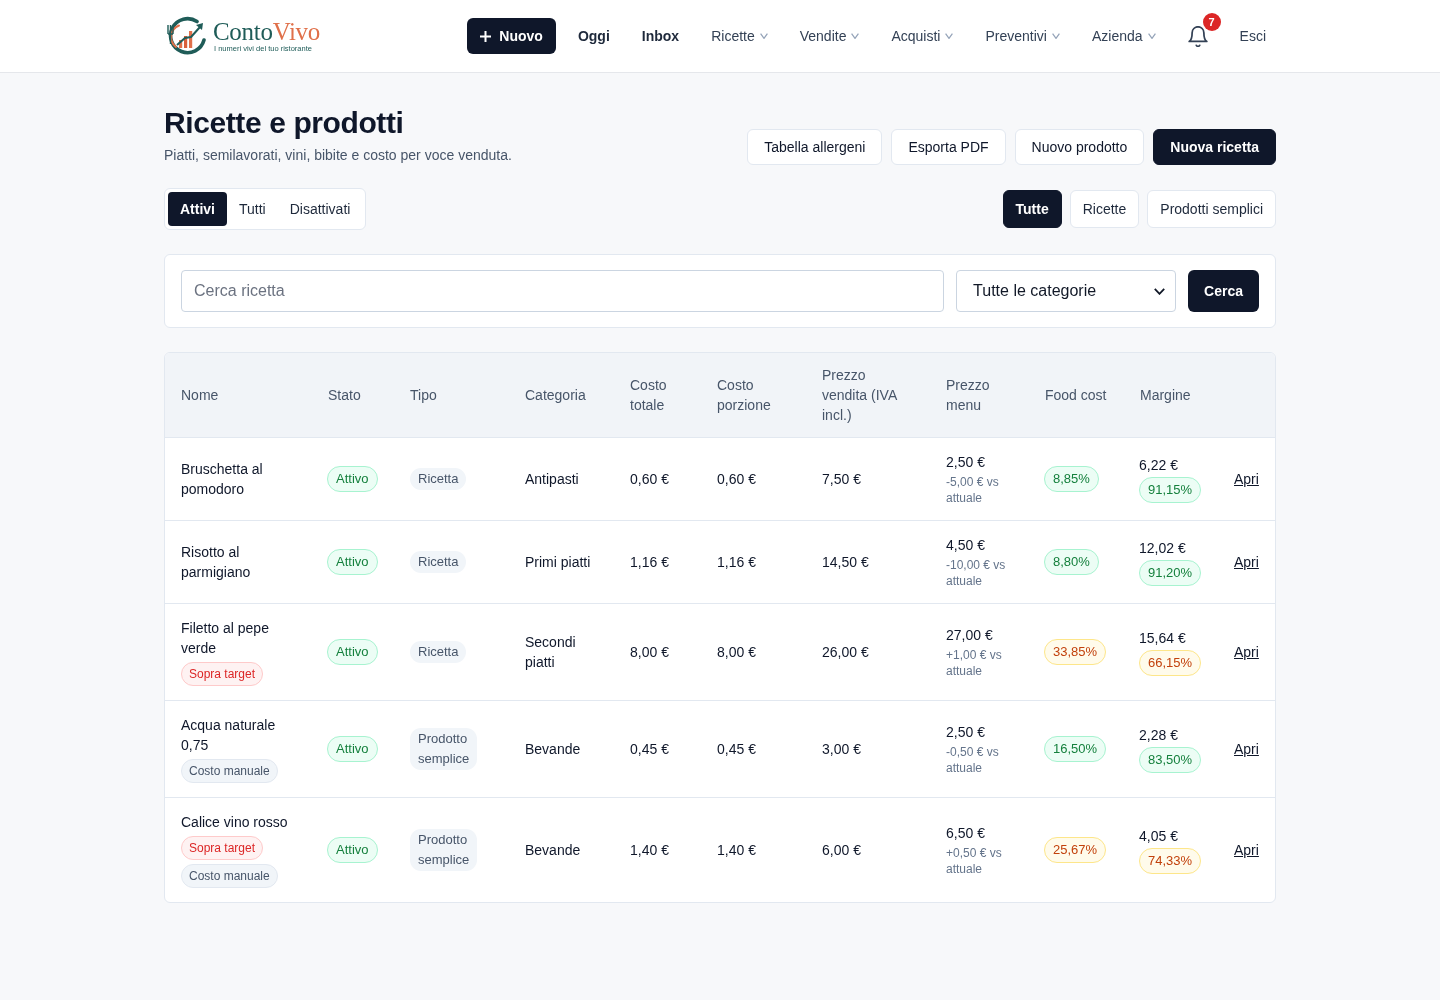 The width and height of the screenshot is (1440, 1000). I want to click on food-cost-badge: 8,85%, so click(1071, 479).